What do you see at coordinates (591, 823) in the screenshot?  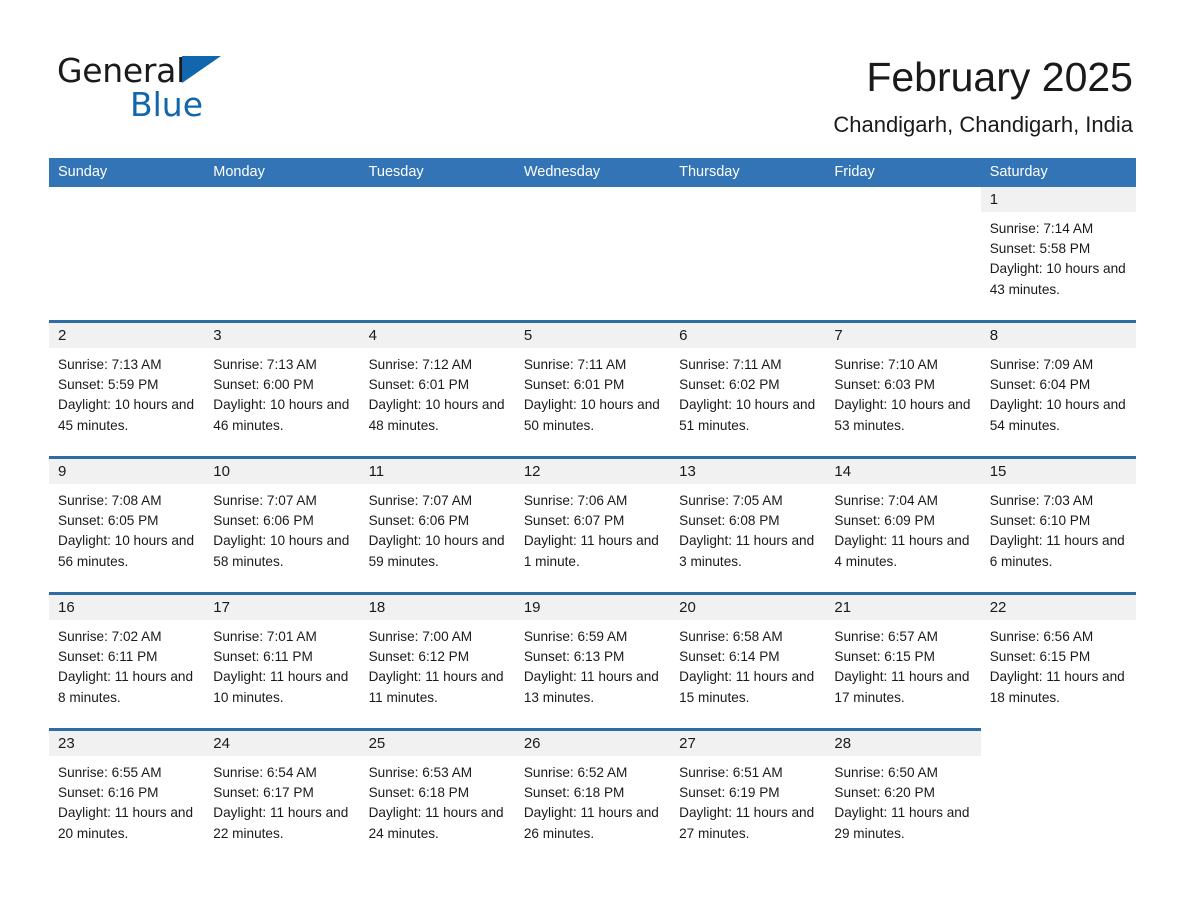 I see `daylight-text: Daylight: 11 hours and 26 minutes.` at bounding box center [591, 823].